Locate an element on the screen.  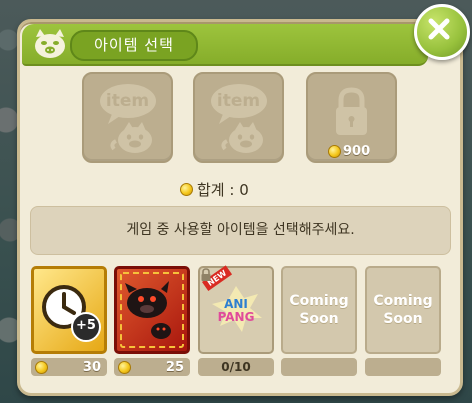
item-slot-3-locked: 900 is located at coordinates (351, 117).